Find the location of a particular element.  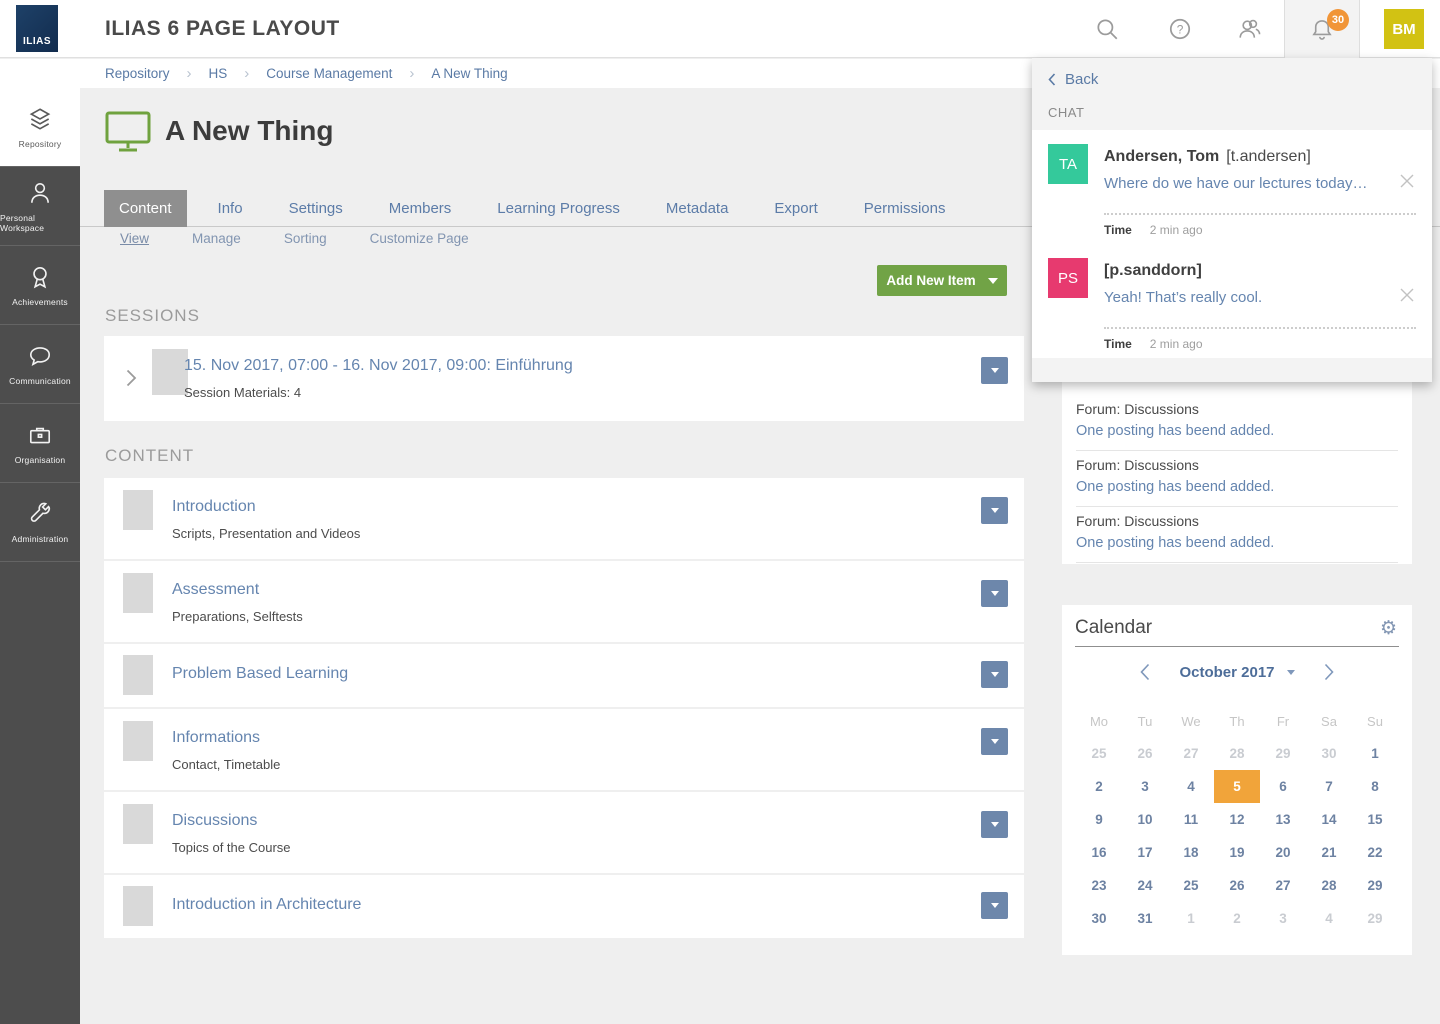

subtab-customize-page: Customize Page is located at coordinates (419, 238).